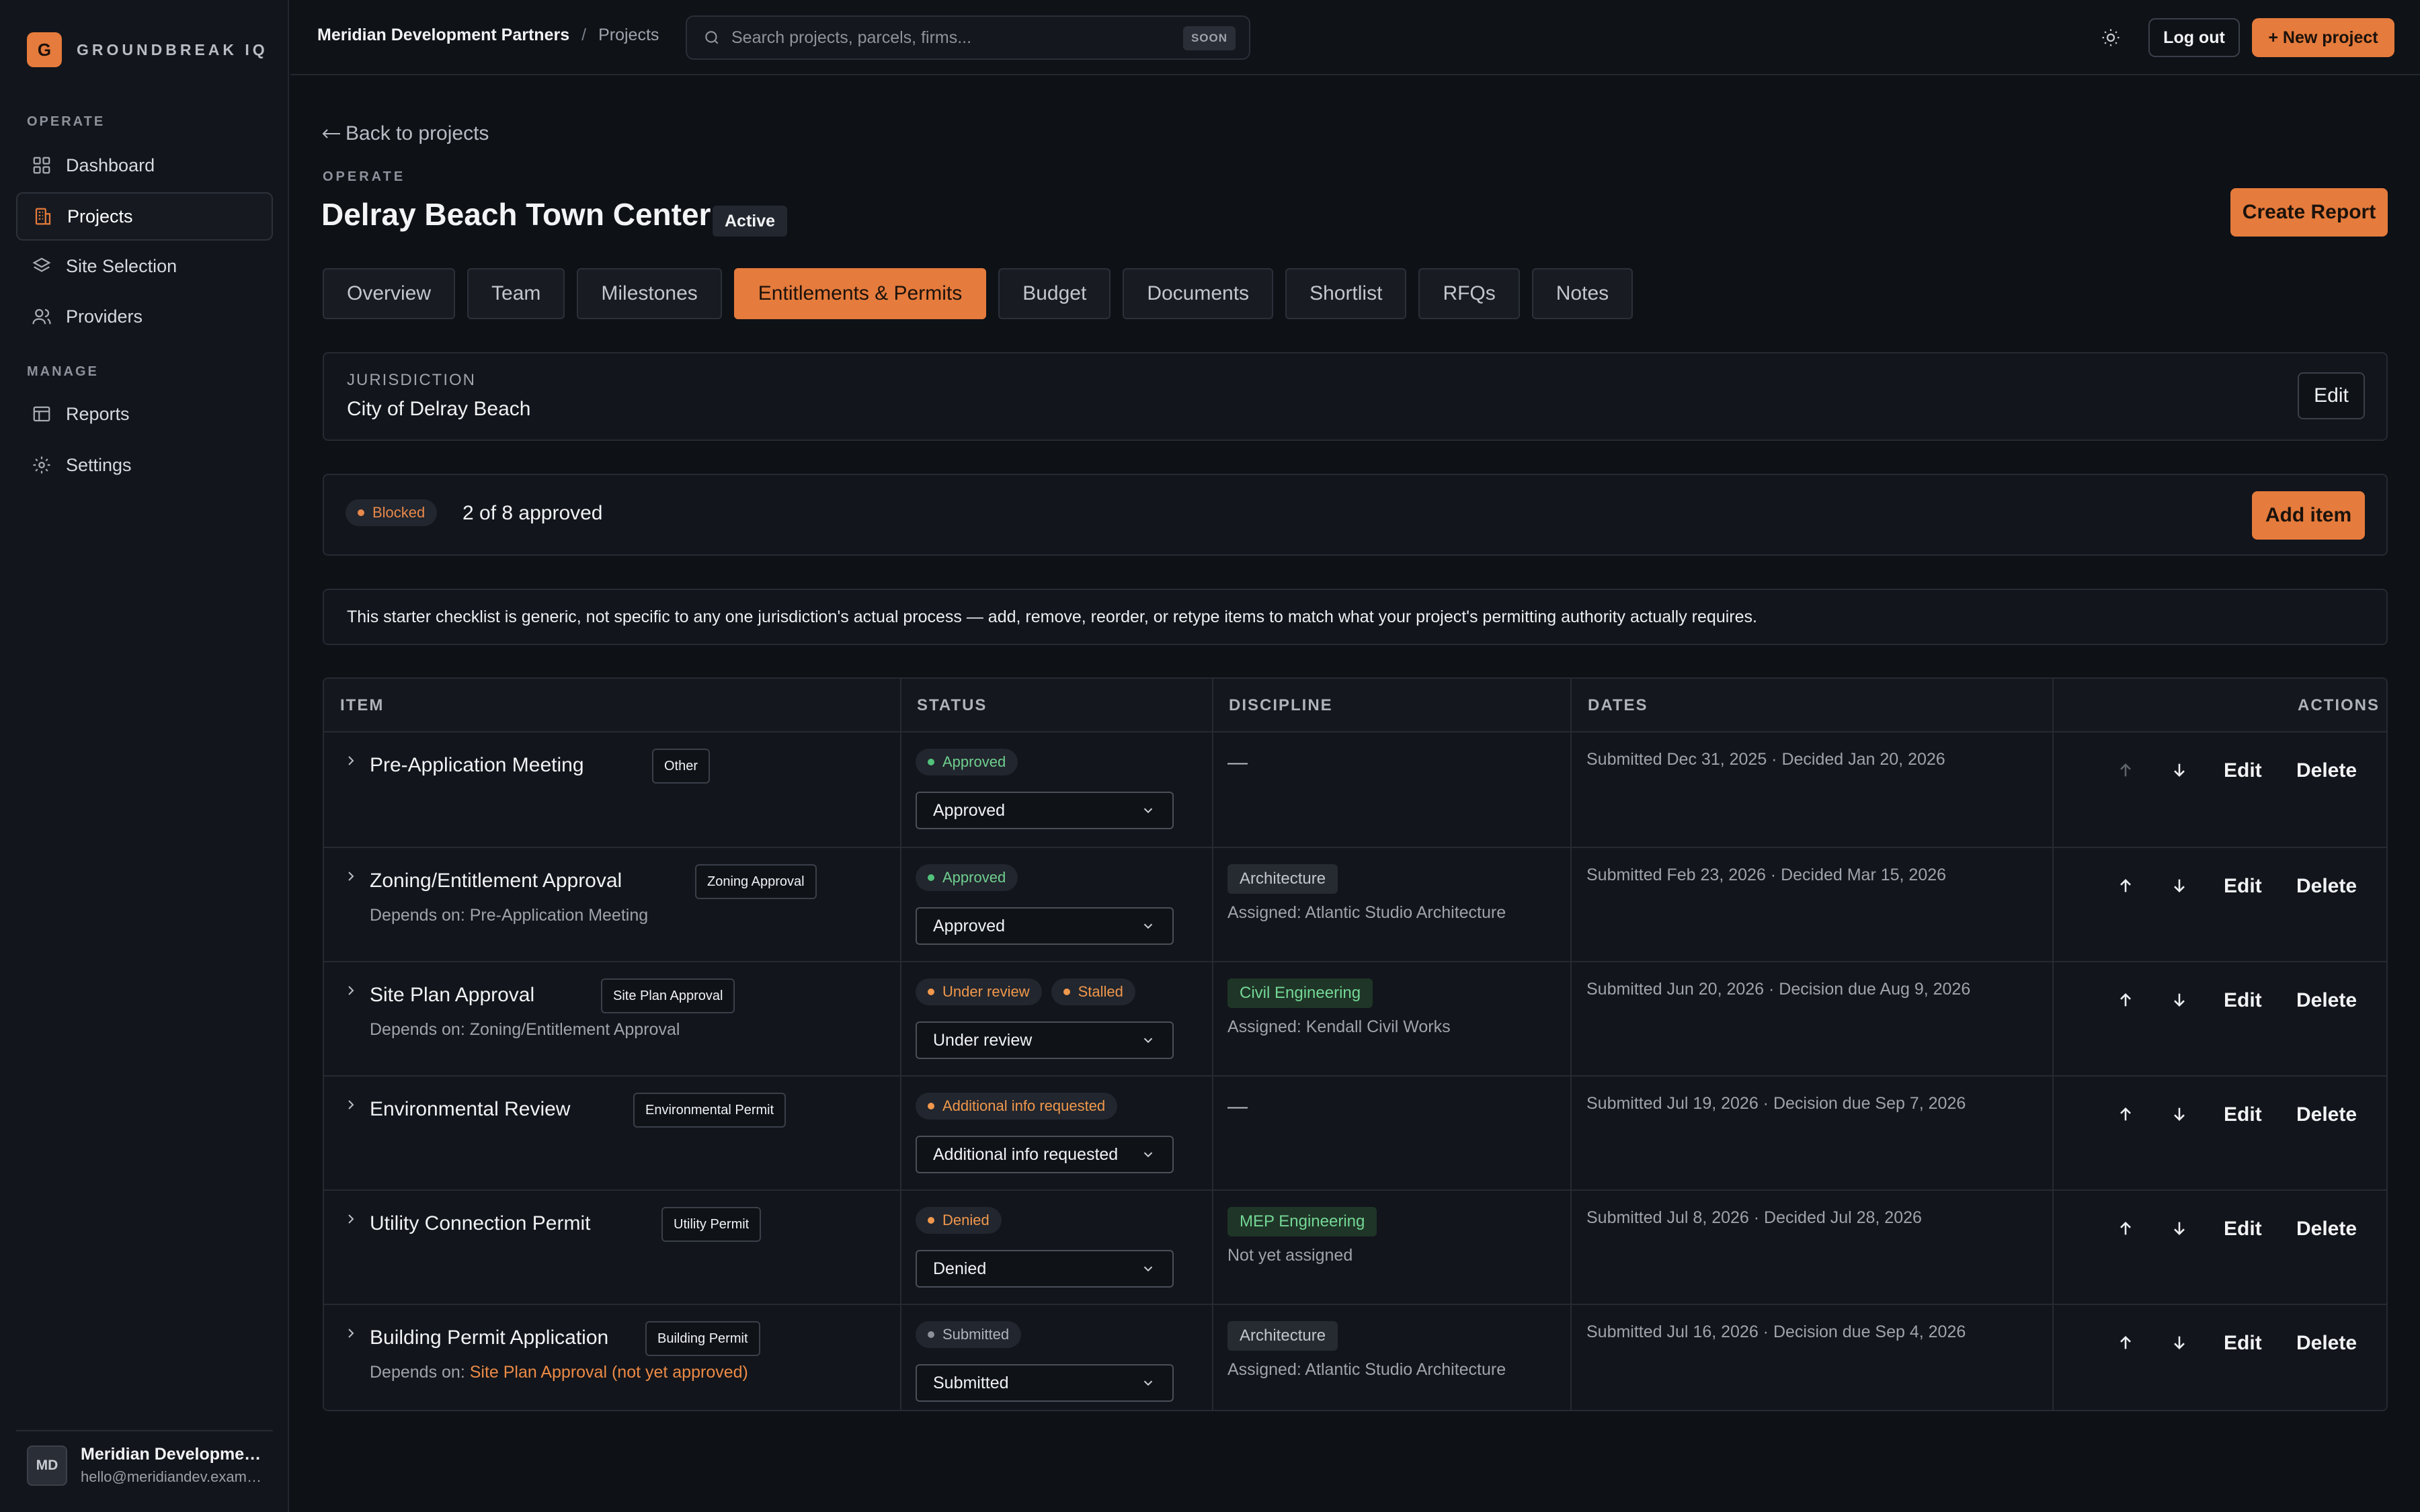 The image size is (2420, 1512). I want to click on status-badge: Submitted, so click(969, 1334).